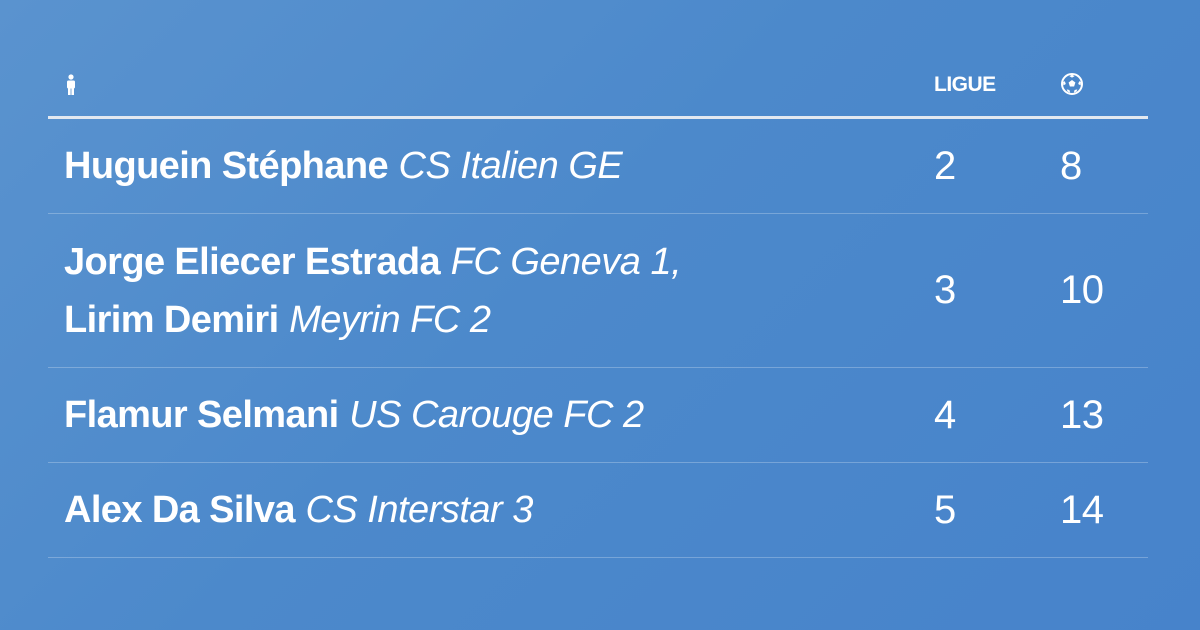  I want to click on player-name: Huguein Stéphane, so click(226, 166).